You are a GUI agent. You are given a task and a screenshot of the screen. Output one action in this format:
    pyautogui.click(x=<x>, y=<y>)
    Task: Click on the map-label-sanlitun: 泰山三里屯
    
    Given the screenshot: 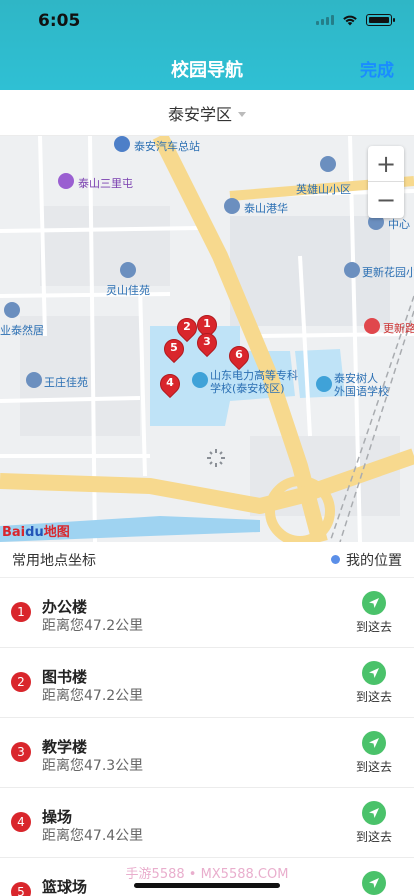 What is the action you would take?
    pyautogui.click(x=105, y=183)
    